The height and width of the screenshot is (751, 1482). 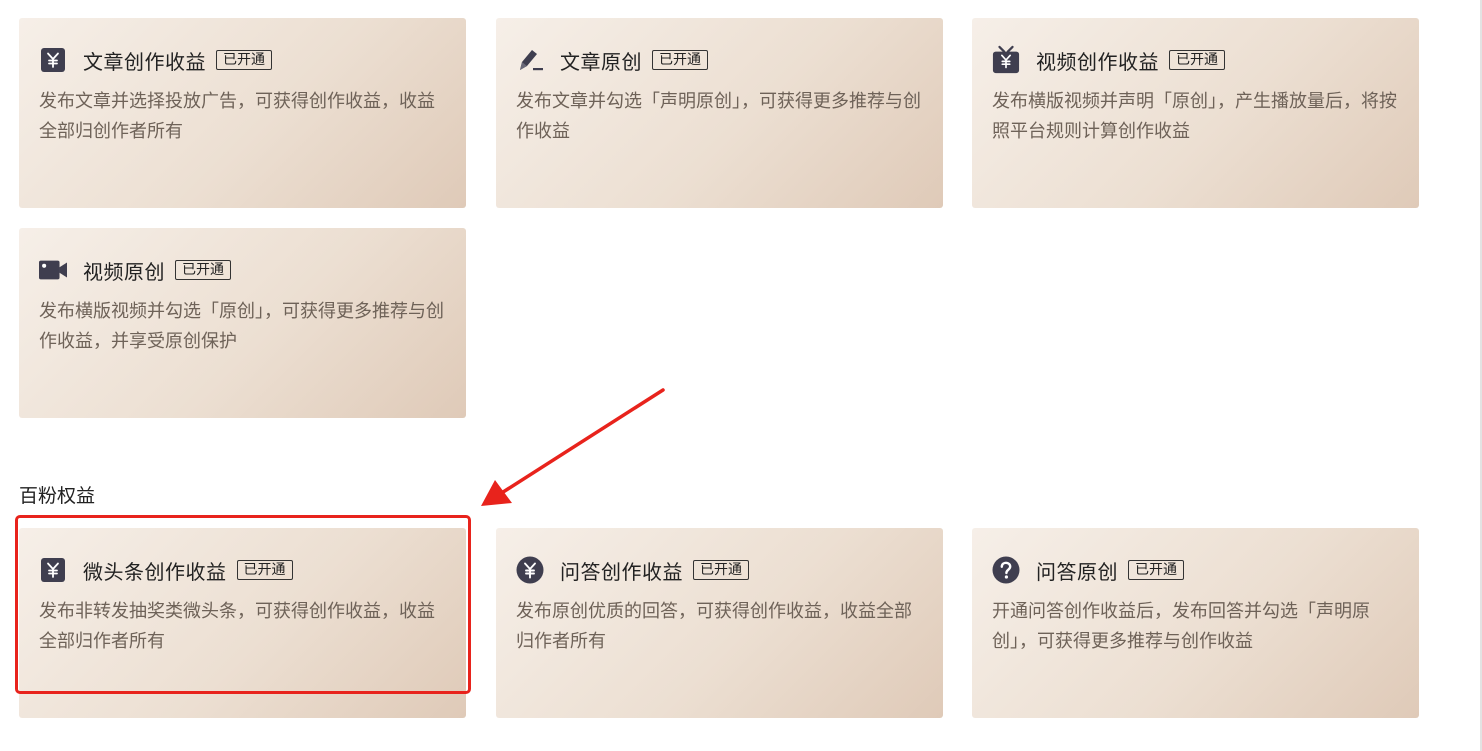 I want to click on yuan-circle-icon, so click(x=530, y=570).